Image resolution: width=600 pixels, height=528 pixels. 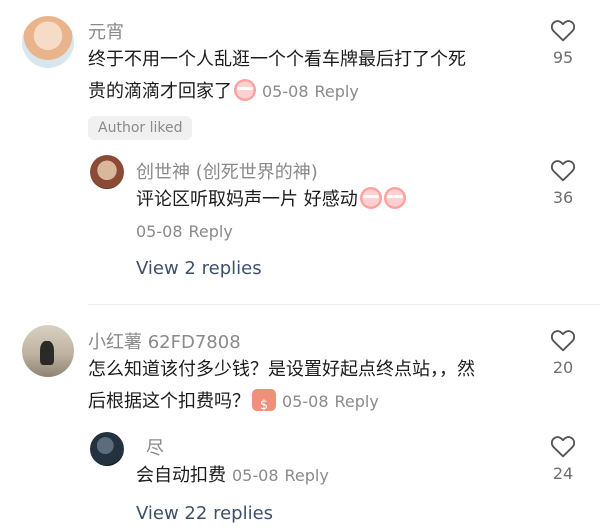 I want to click on author-liked-badge: Author liked, so click(x=140, y=128).